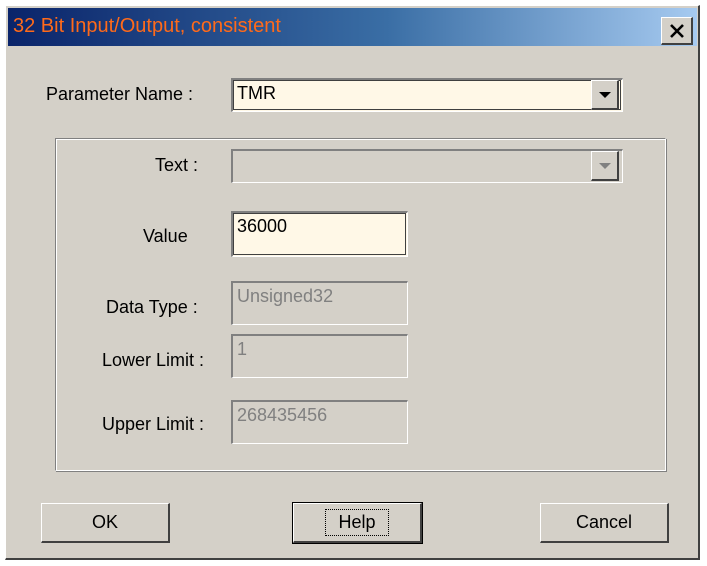  What do you see at coordinates (165, 236) in the screenshot?
I see `value-label: Value` at bounding box center [165, 236].